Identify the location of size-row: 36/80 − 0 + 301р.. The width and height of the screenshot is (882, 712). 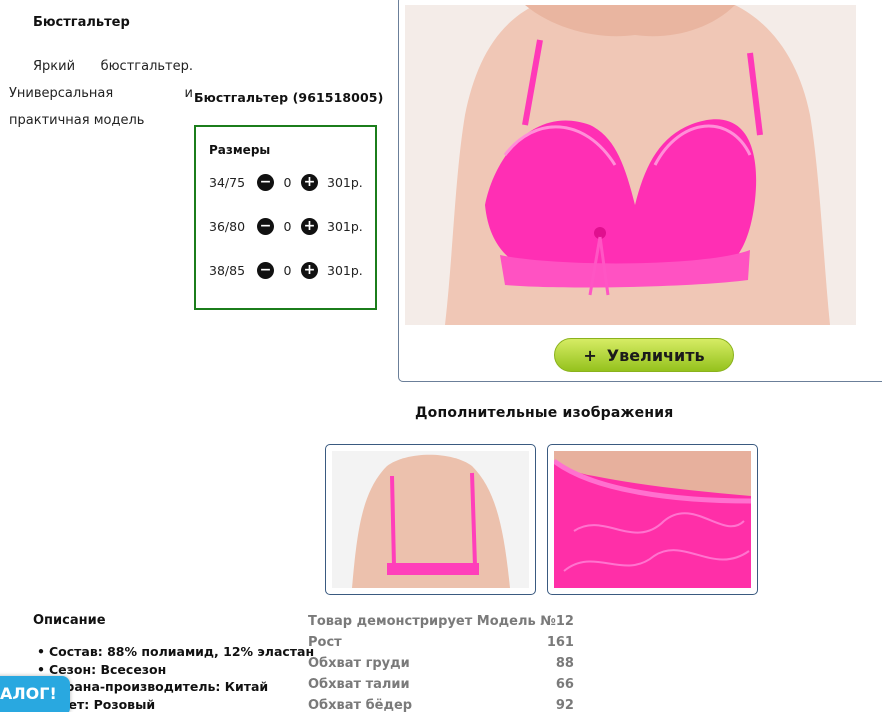
(292, 226).